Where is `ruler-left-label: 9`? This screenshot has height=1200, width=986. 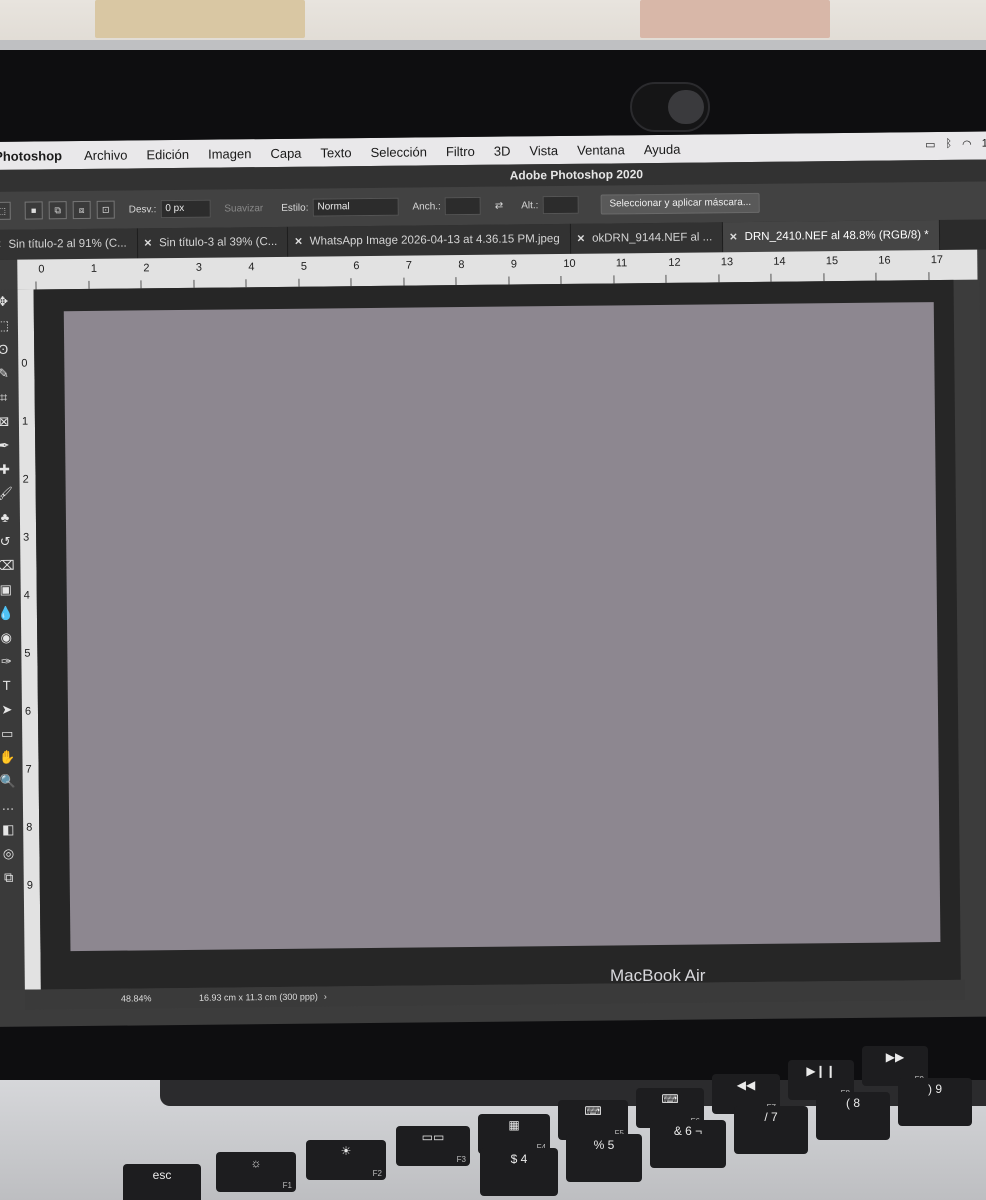 ruler-left-label: 9 is located at coordinates (29, 885).